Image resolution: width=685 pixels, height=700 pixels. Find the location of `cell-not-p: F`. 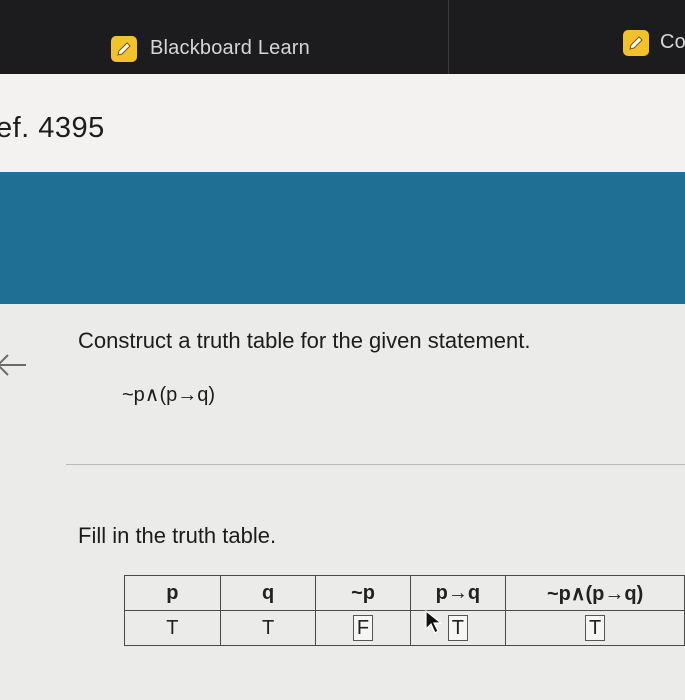

cell-not-p: F is located at coordinates (363, 628).